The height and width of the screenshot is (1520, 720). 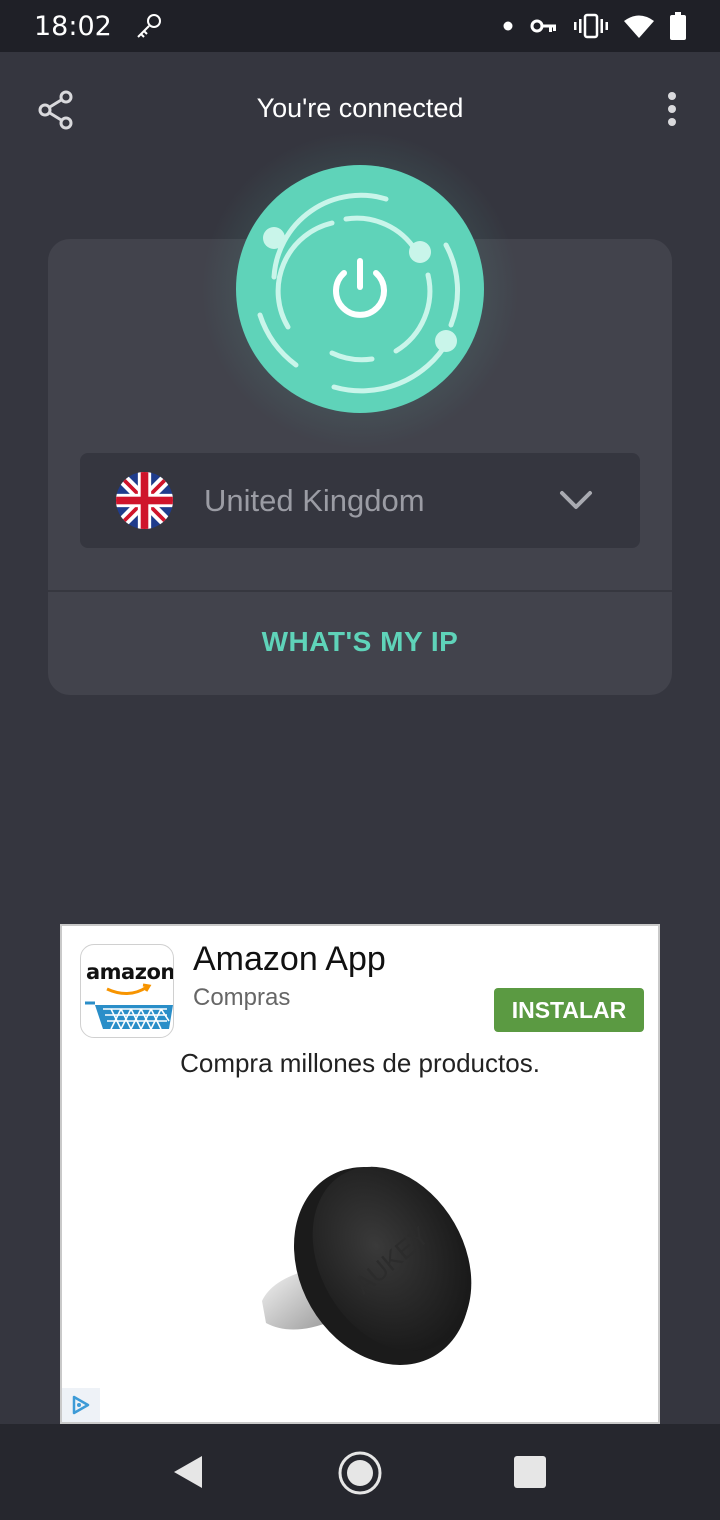 I want to click on selected-country: United Kingdom, so click(x=314, y=500).